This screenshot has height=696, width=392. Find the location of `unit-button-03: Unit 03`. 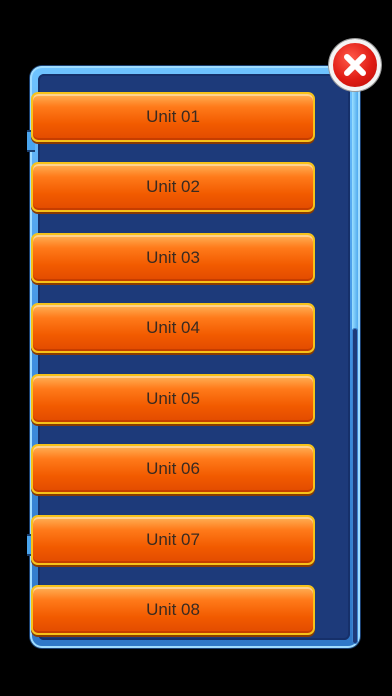

unit-button-03: Unit 03 is located at coordinates (173, 258).